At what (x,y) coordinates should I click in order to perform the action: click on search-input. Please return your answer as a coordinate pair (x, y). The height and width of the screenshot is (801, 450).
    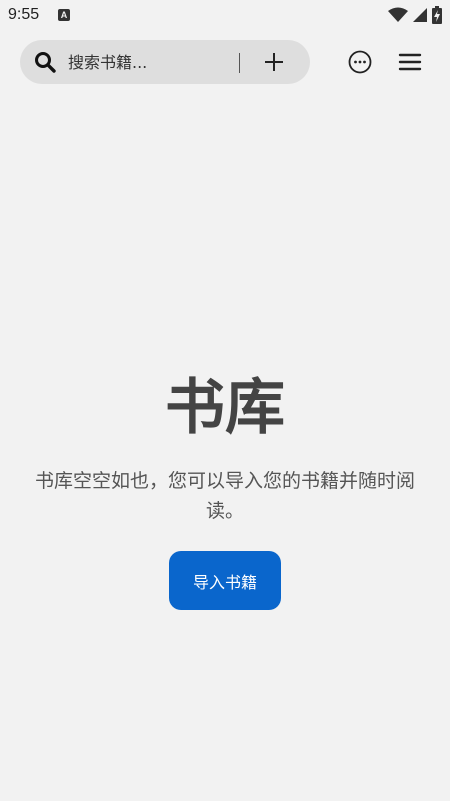
    Looking at the image, I should click on (148, 62).